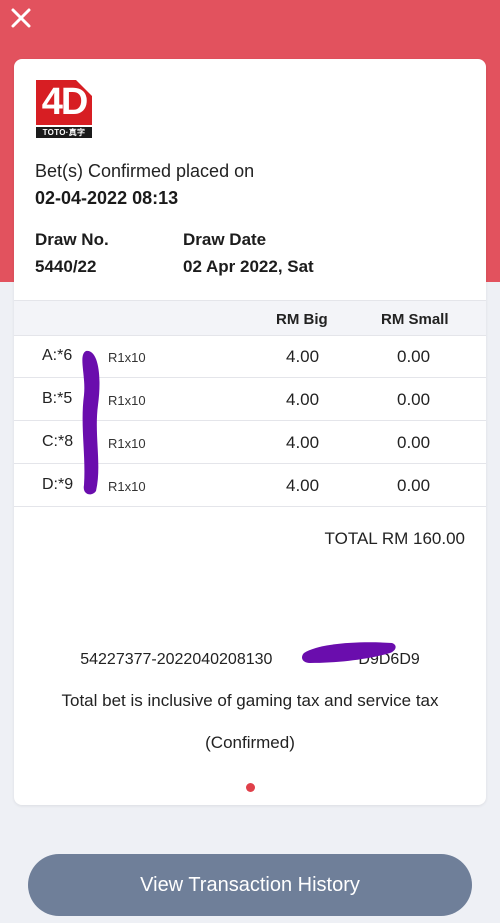  I want to click on bet-number: C:*8, so click(58, 441).